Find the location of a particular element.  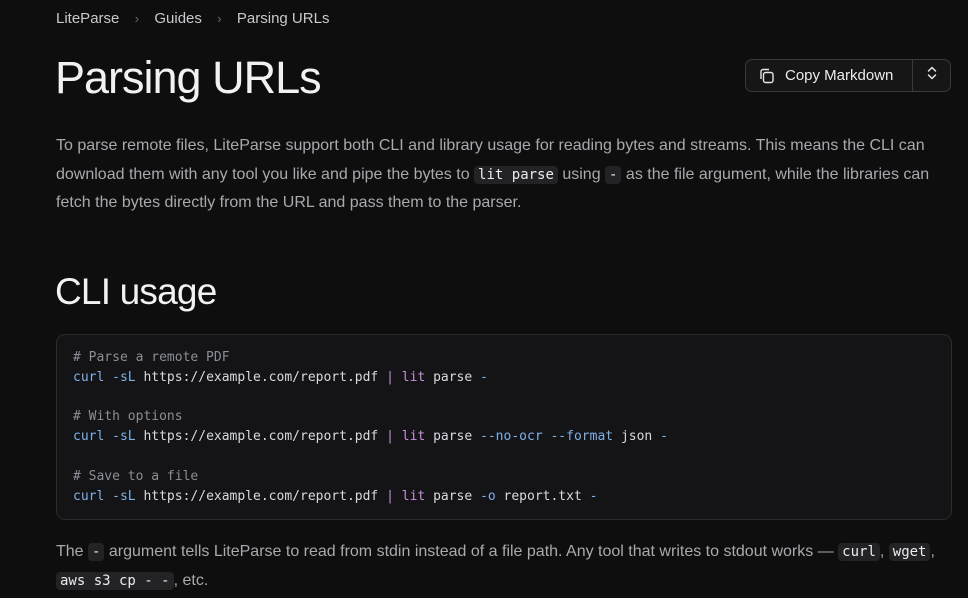

inline-code: lit parse is located at coordinates (516, 174).